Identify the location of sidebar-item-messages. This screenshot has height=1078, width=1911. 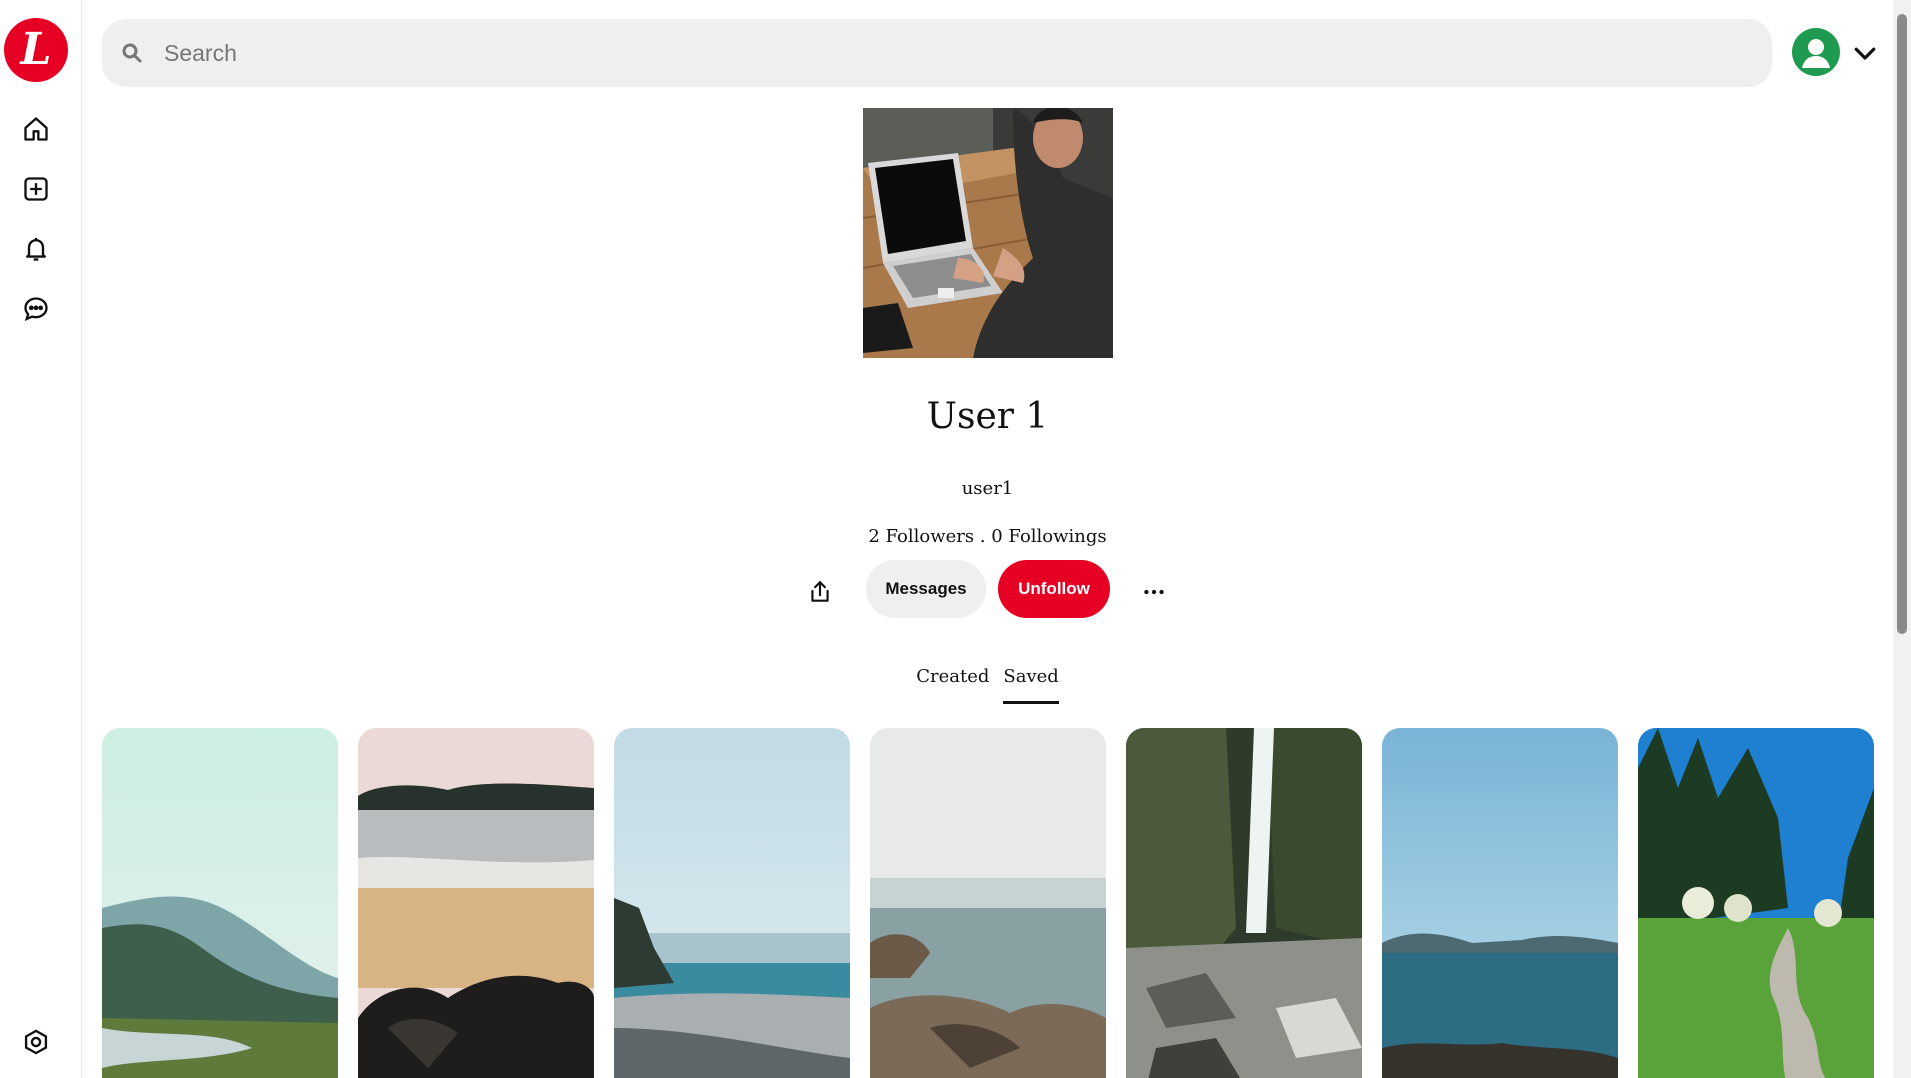
(36, 309).